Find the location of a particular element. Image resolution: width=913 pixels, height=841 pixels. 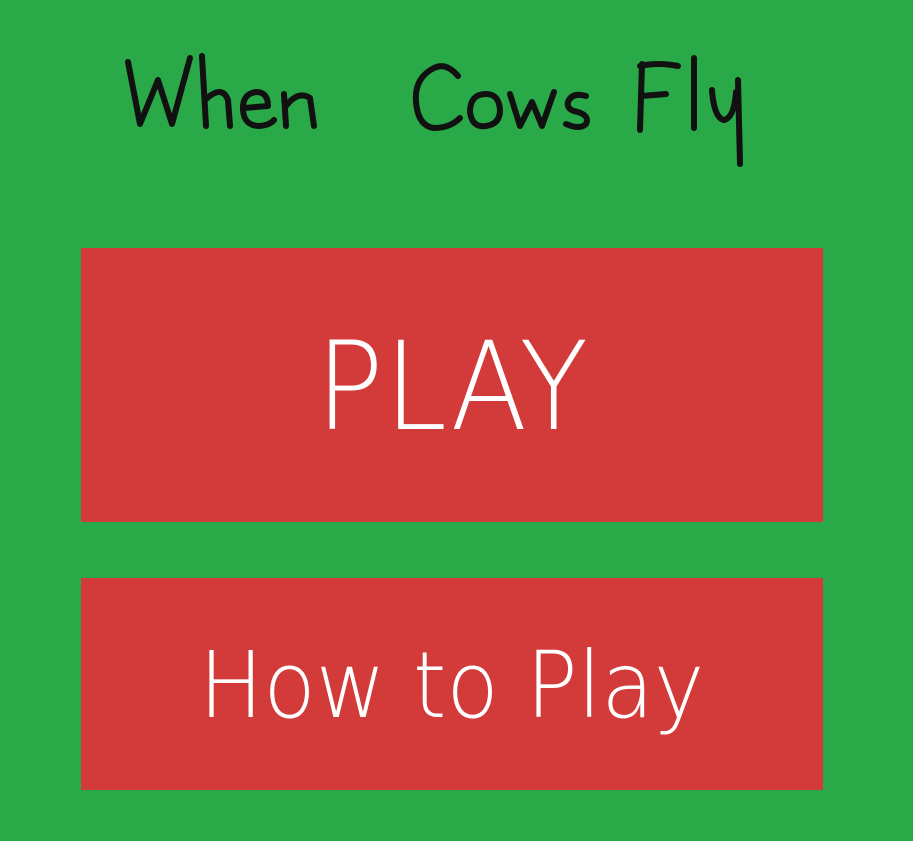

play-button-label: PLAY is located at coordinates (452, 387).